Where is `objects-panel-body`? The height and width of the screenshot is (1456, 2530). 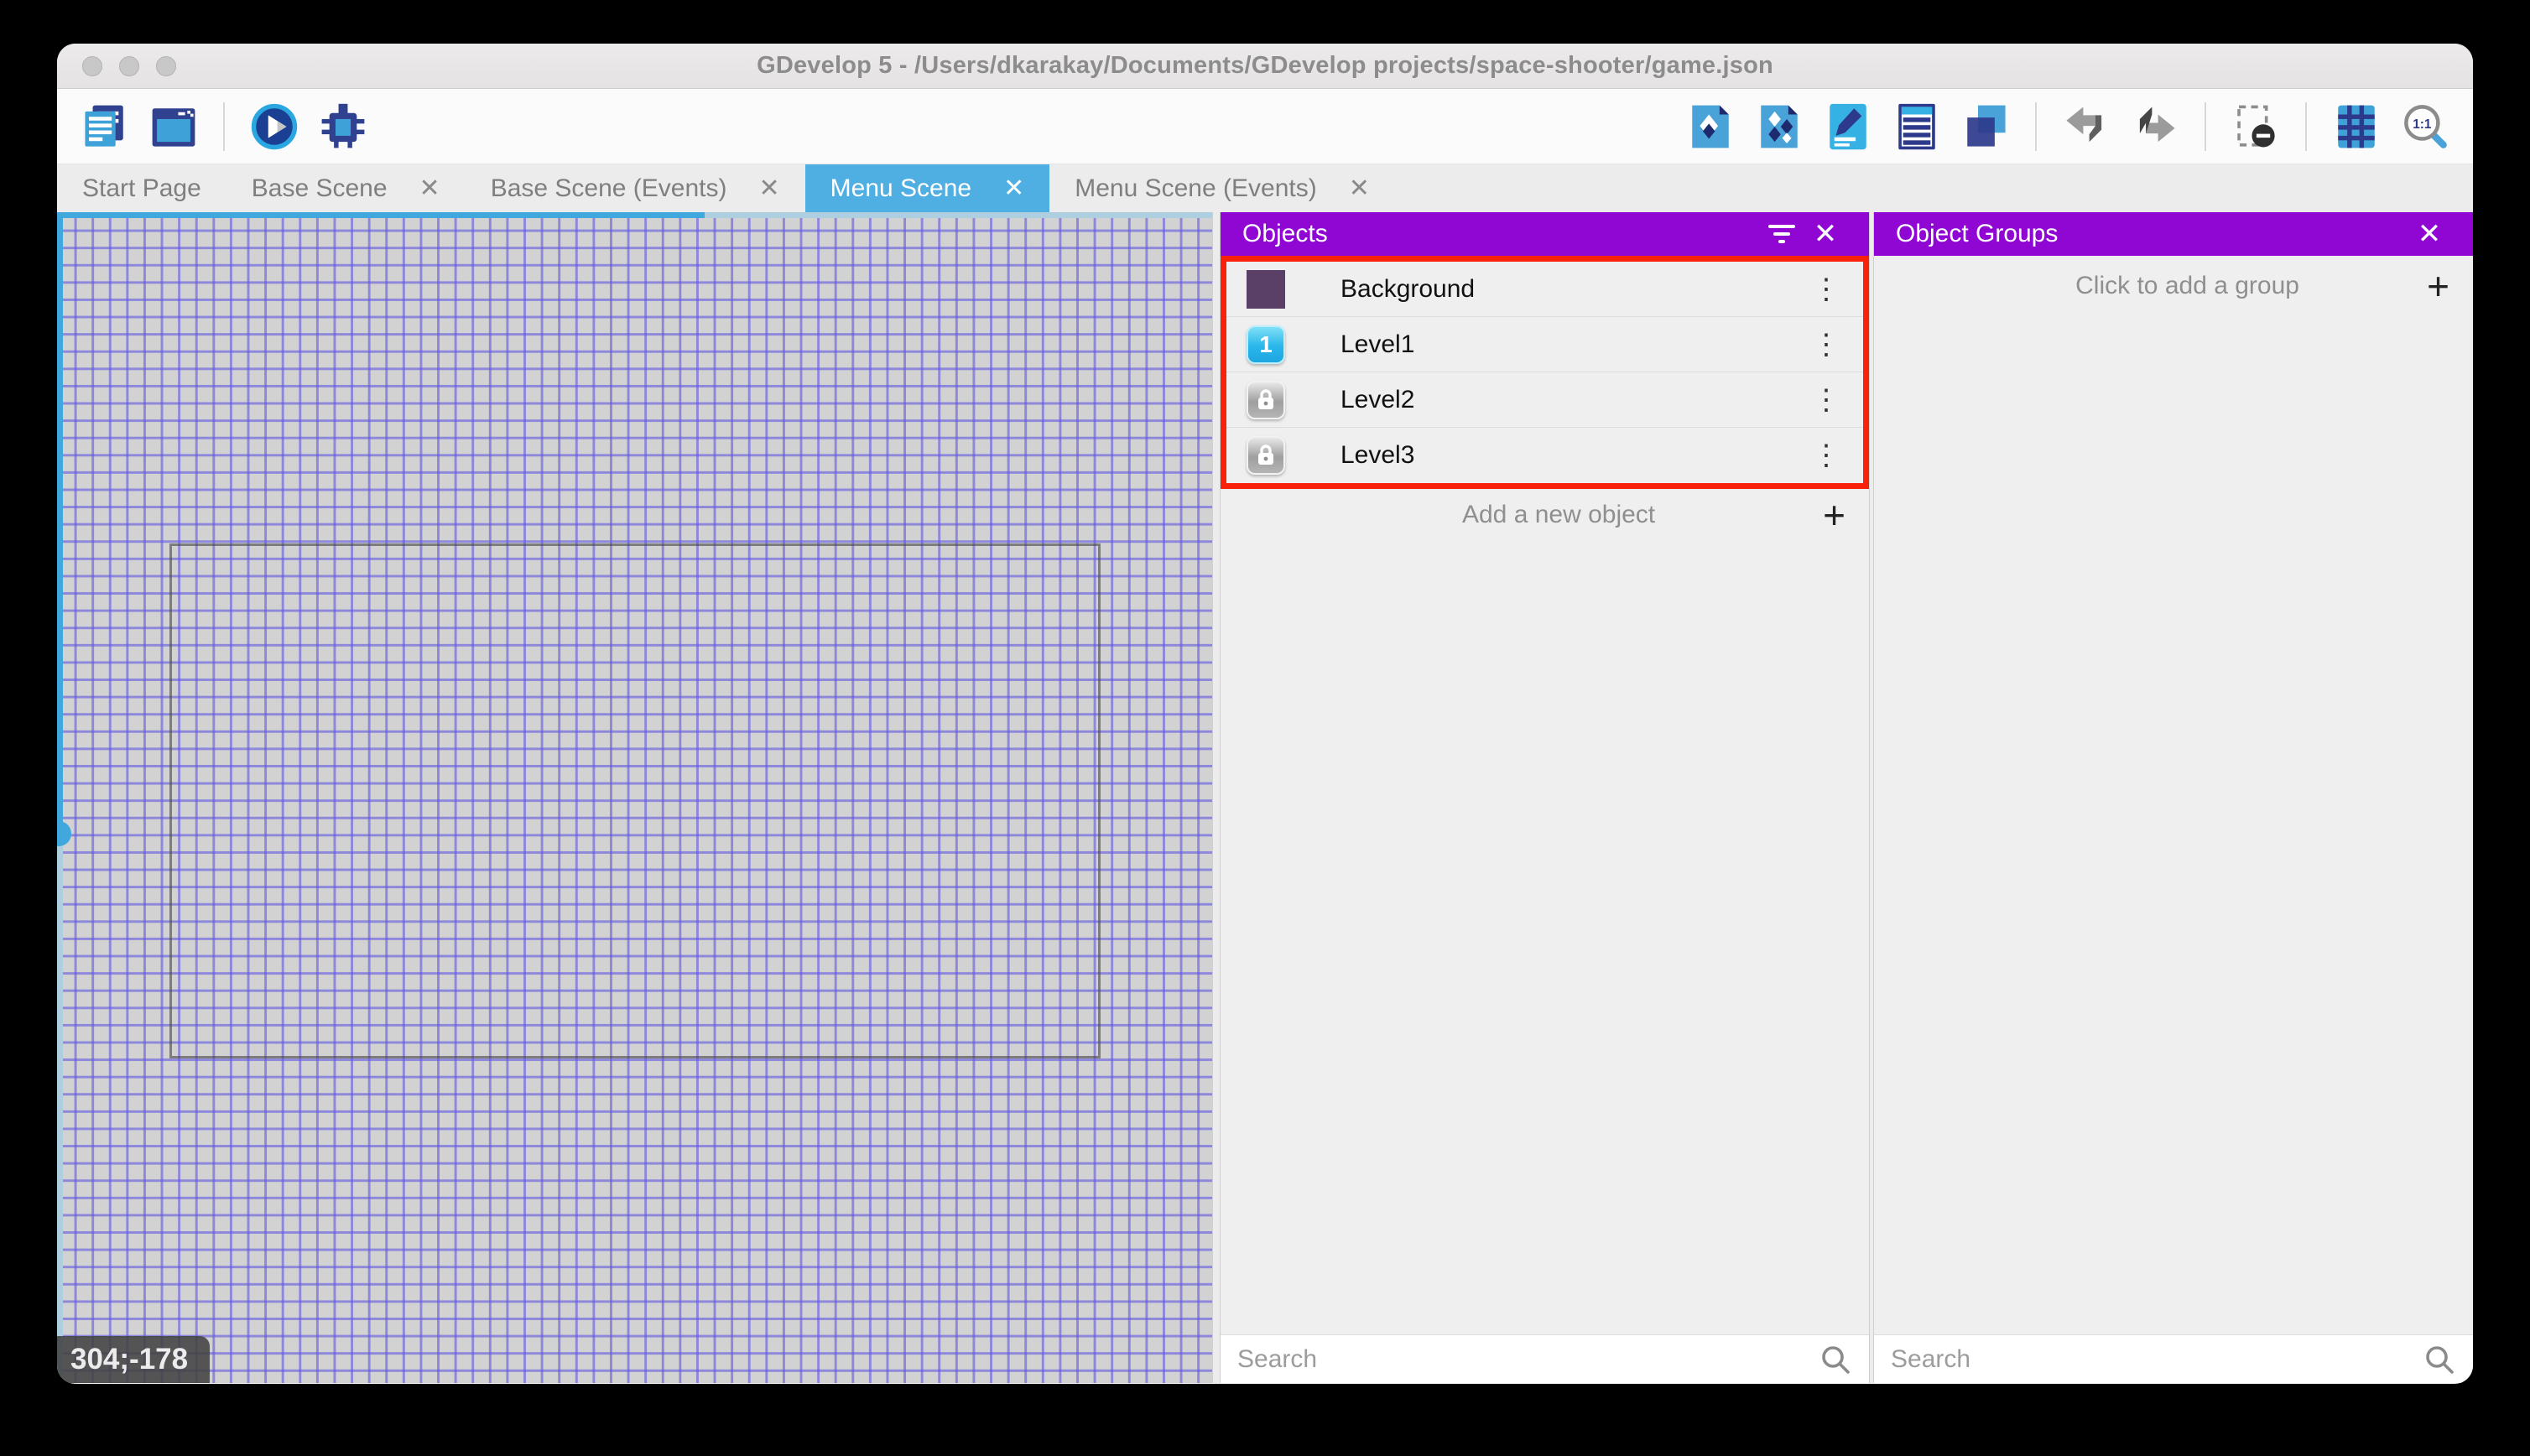
objects-panel-body is located at coordinates (1545, 937).